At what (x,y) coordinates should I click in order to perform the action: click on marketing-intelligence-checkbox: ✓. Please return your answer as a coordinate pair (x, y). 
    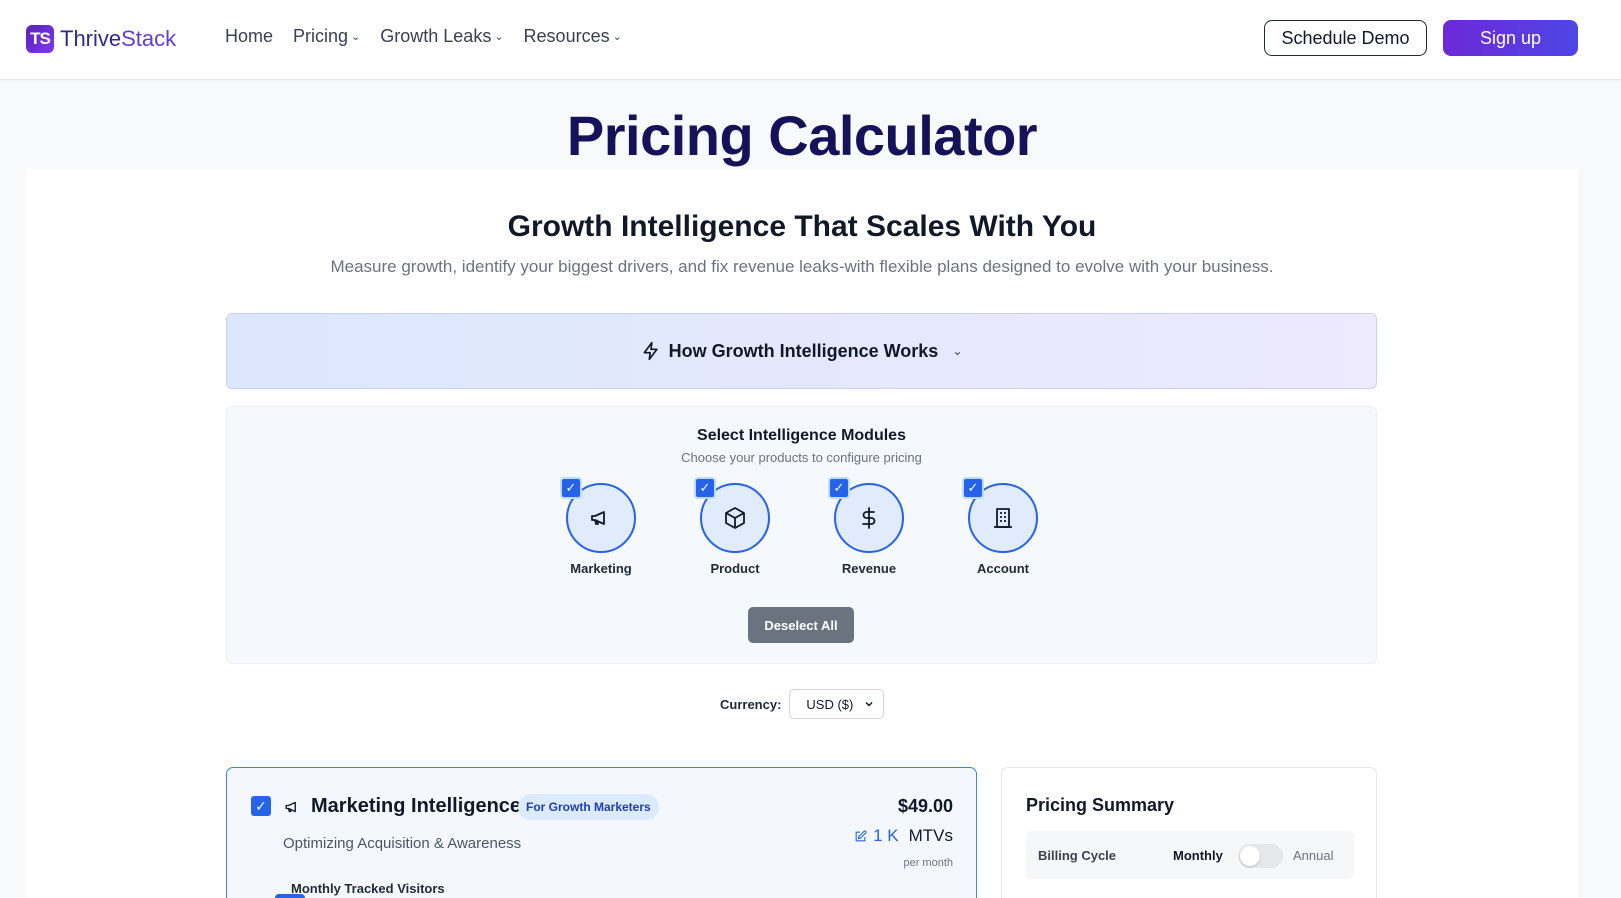
    Looking at the image, I should click on (261, 806).